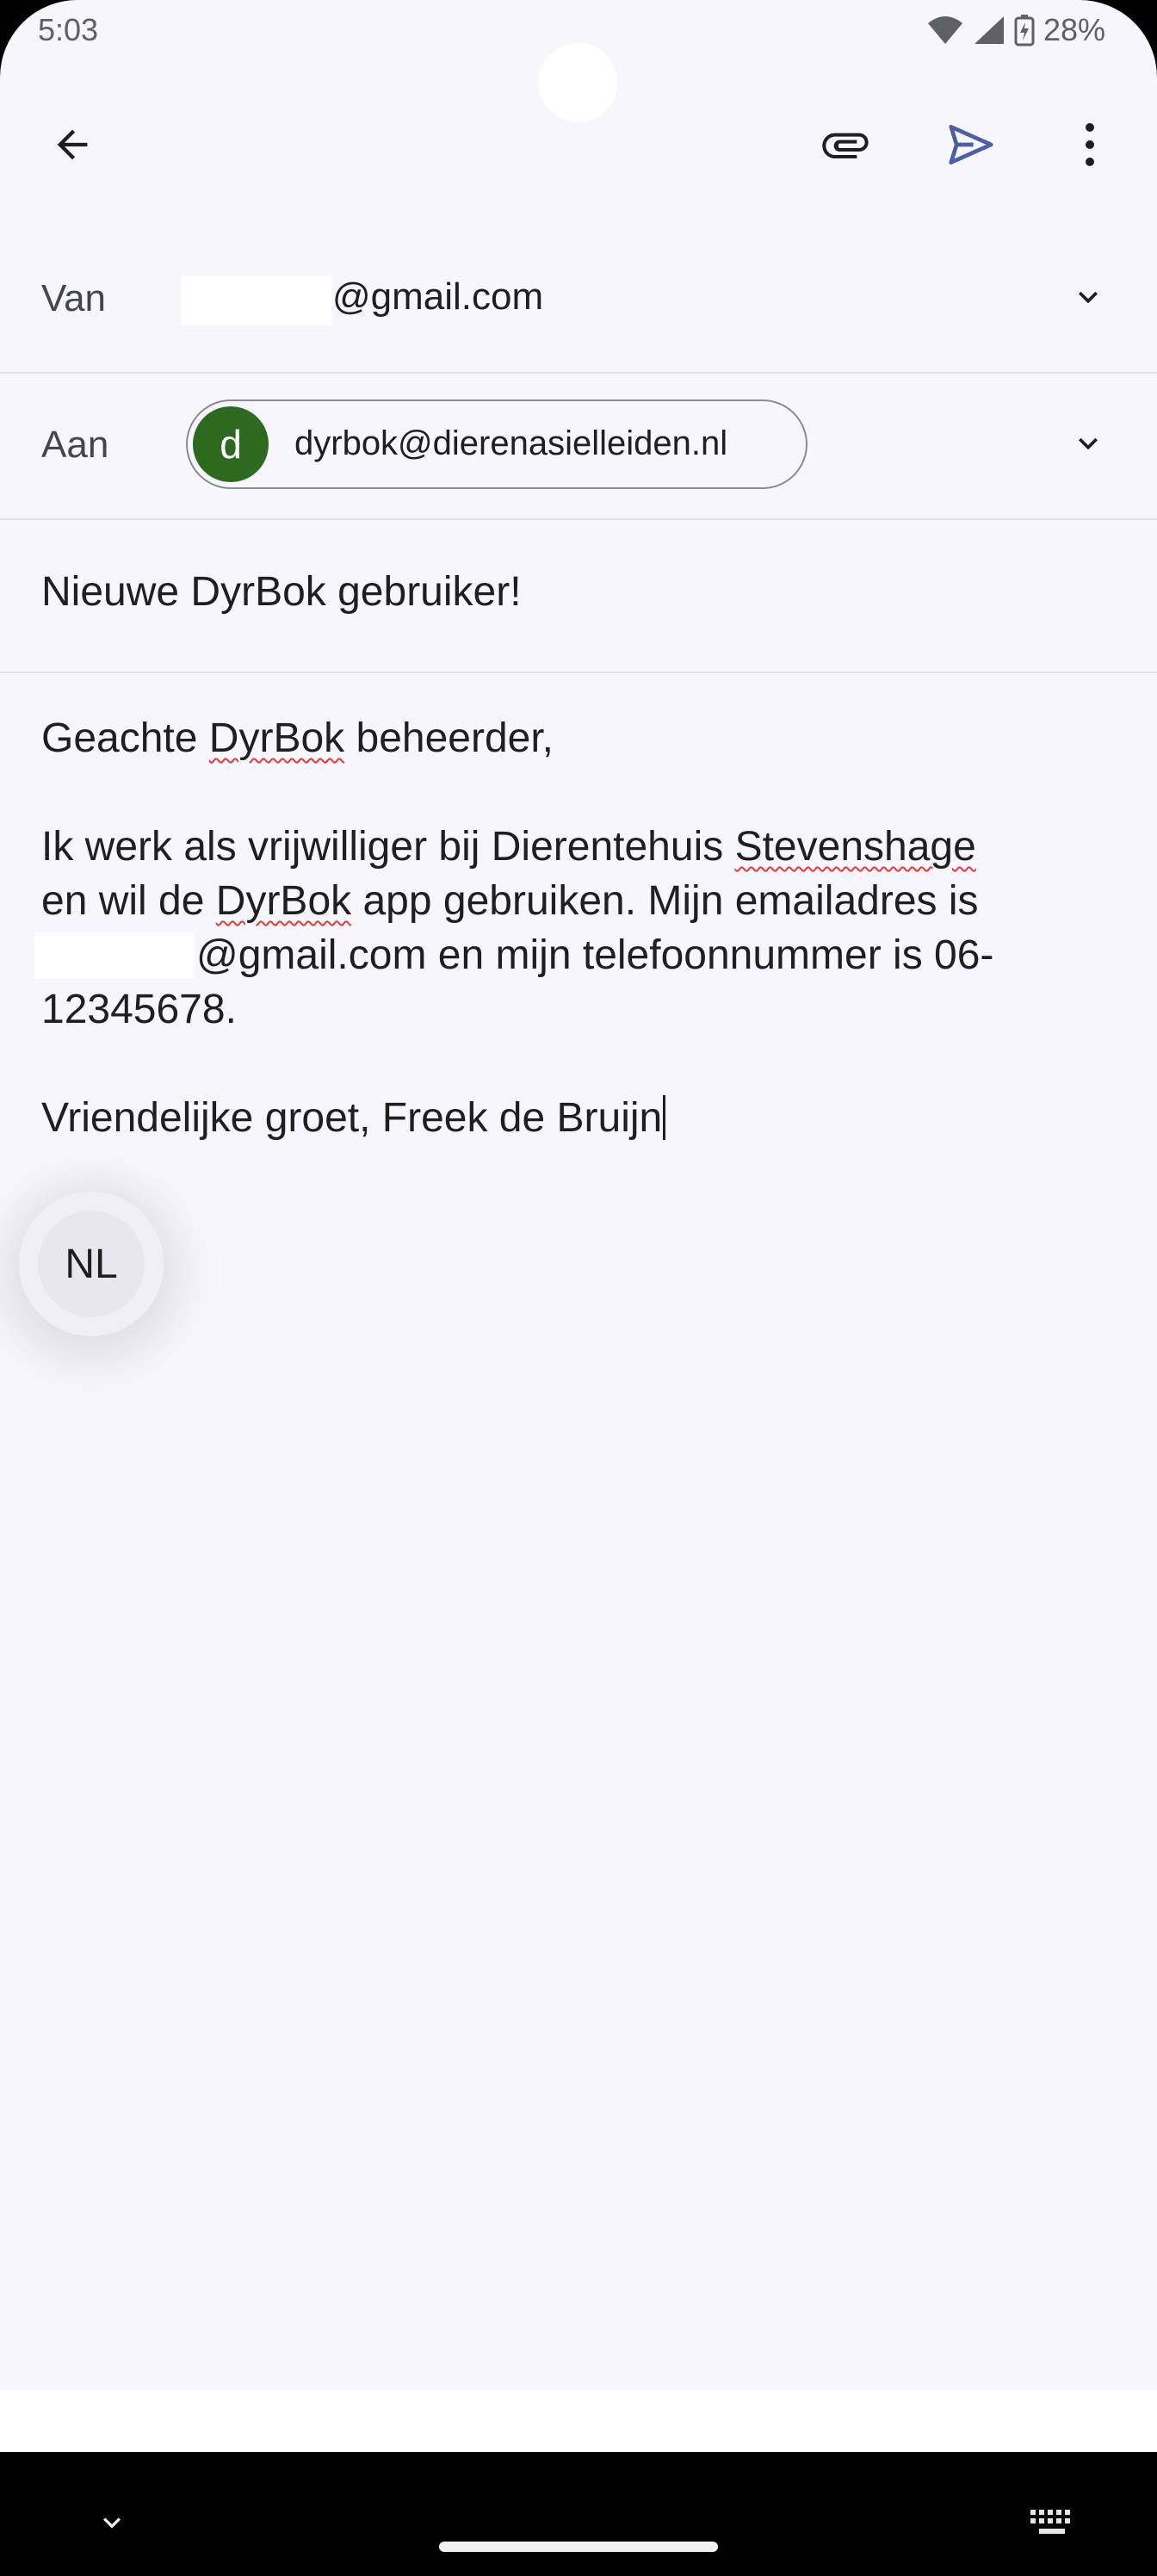 The width and height of the screenshot is (1157, 2576). Describe the element at coordinates (579, 300) in the screenshot. I see `from-row: Van @gmail.com` at that location.